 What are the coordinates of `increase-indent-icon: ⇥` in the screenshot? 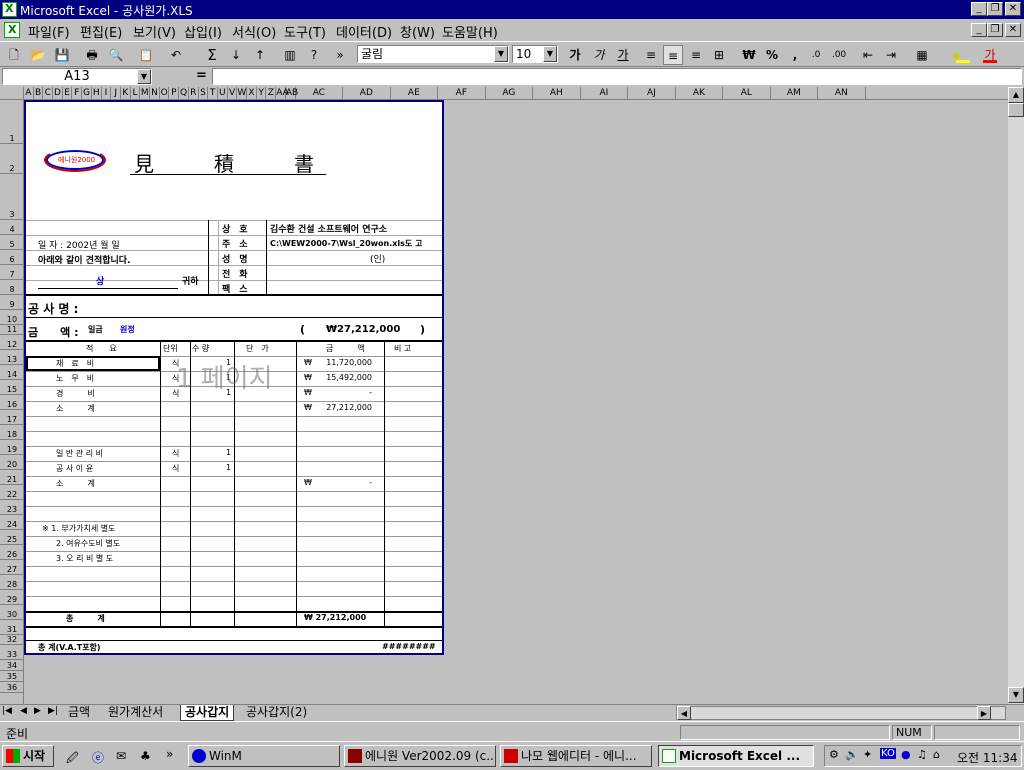 It's located at (891, 55).